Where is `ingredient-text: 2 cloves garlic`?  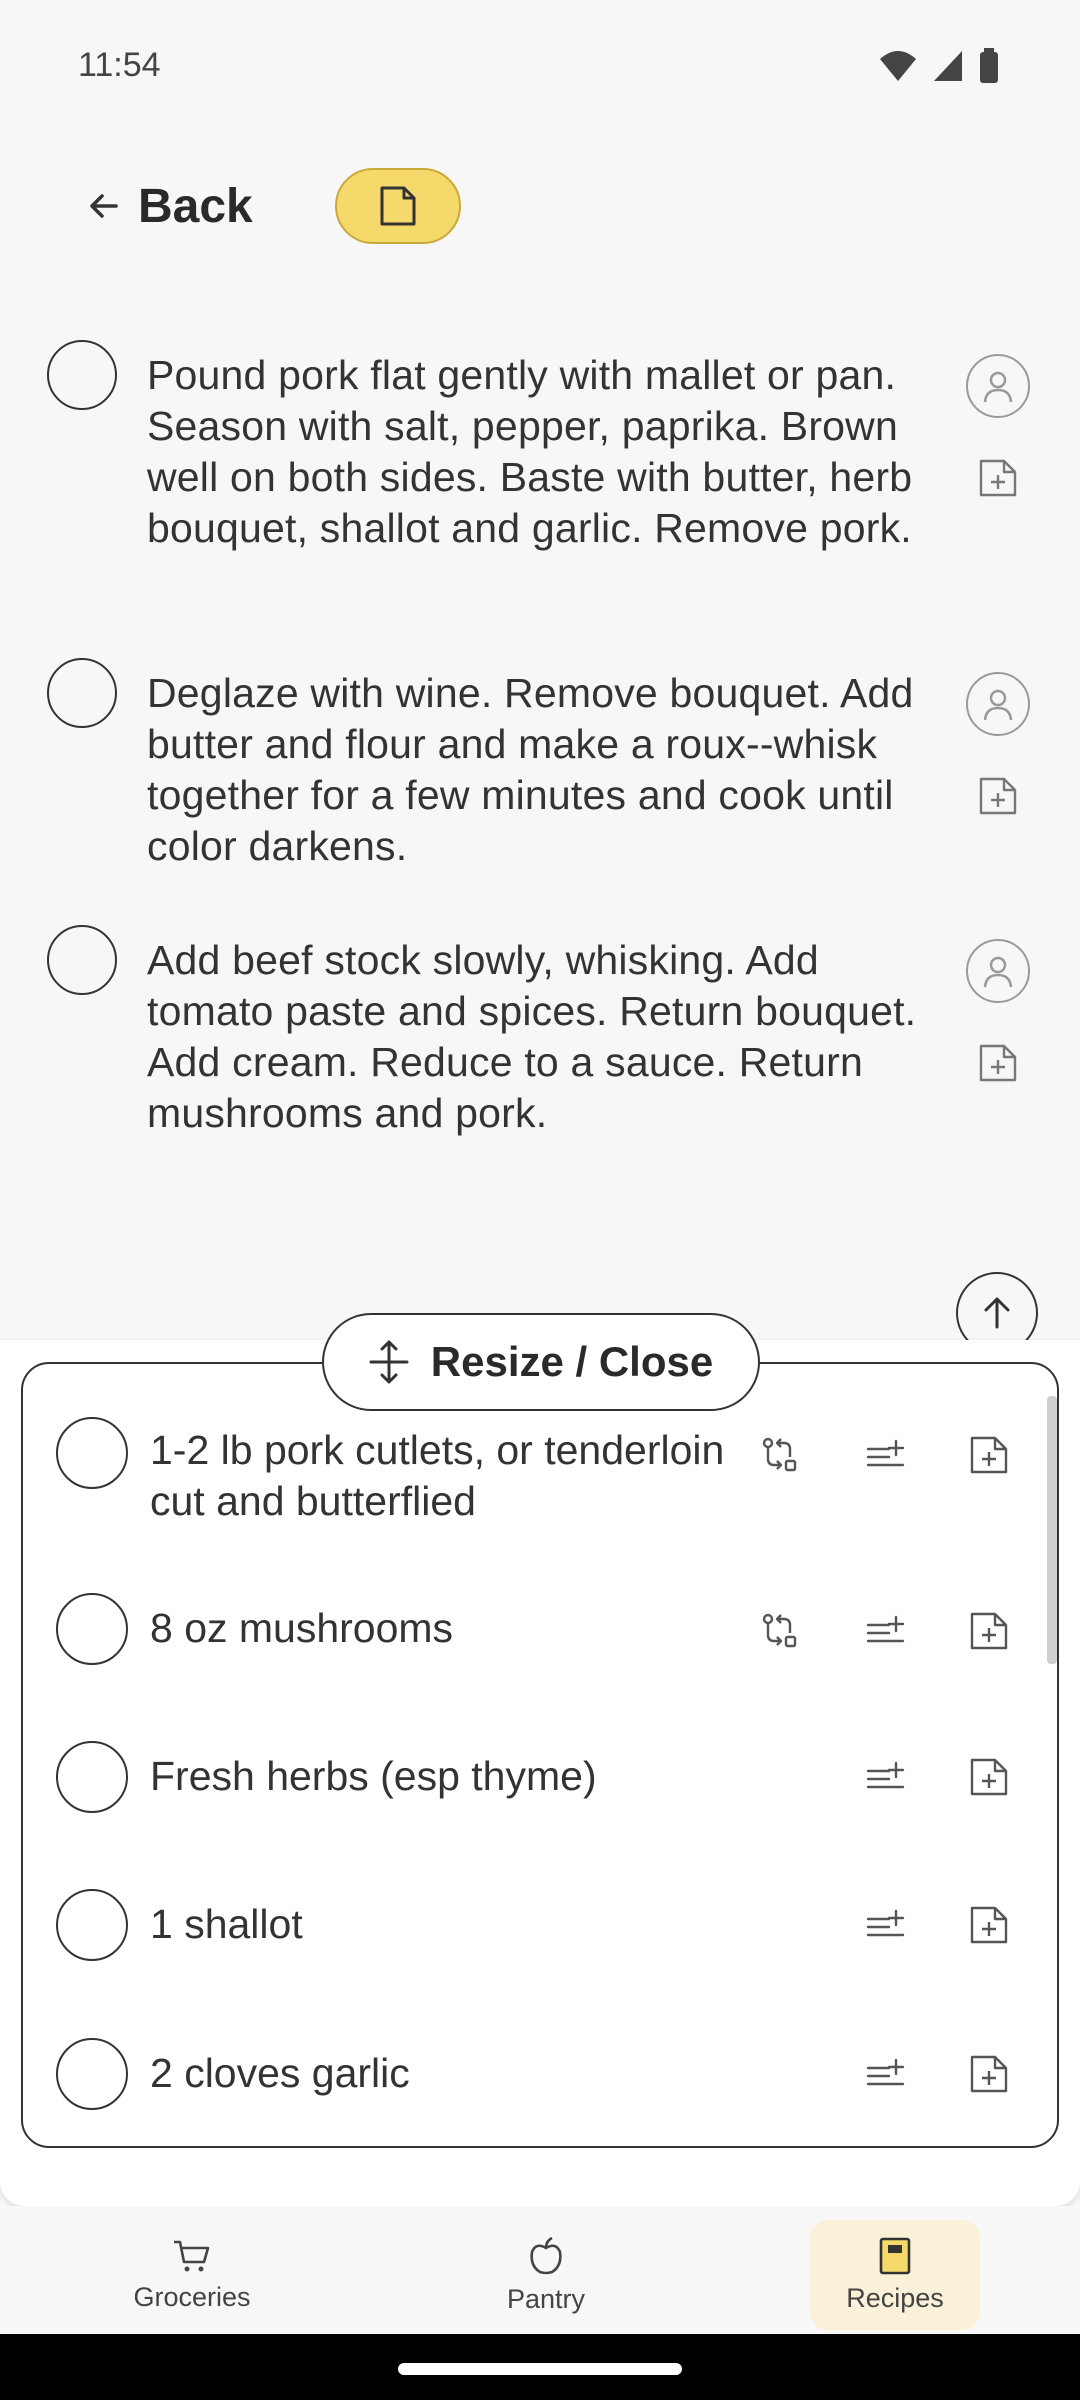 ingredient-text: 2 cloves garlic is located at coordinates (280, 2073).